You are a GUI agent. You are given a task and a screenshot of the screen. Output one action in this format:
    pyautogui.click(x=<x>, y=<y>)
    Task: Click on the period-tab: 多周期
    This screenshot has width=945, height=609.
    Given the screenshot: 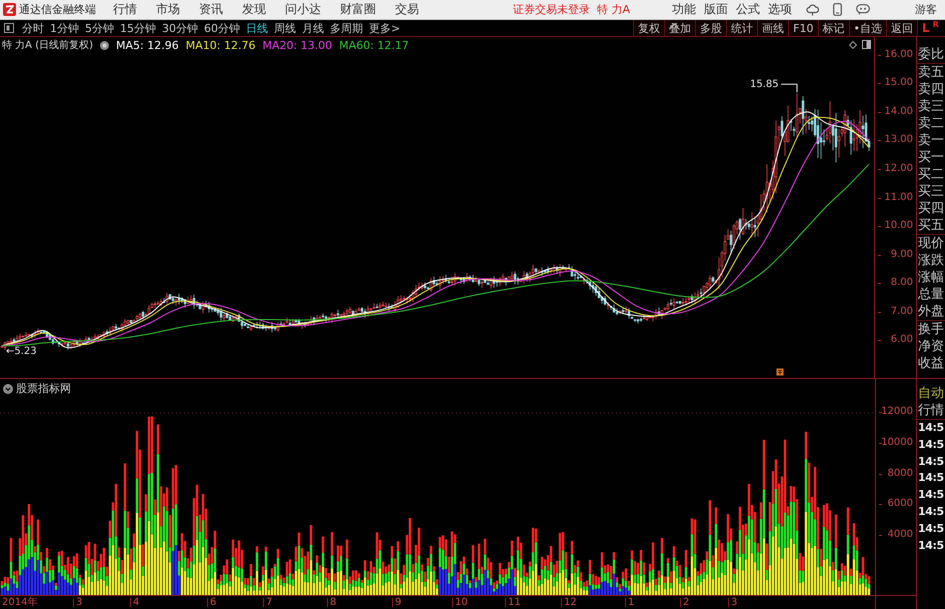 What is the action you would take?
    pyautogui.click(x=346, y=28)
    